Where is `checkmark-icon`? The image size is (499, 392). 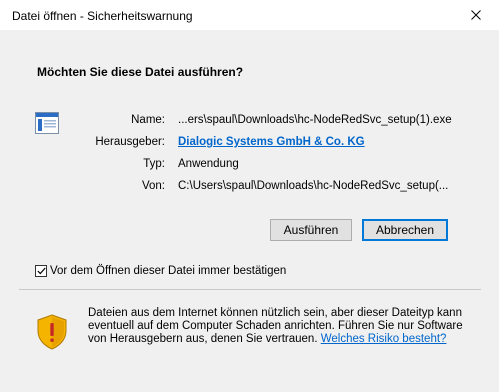 checkmark-icon is located at coordinates (41, 271).